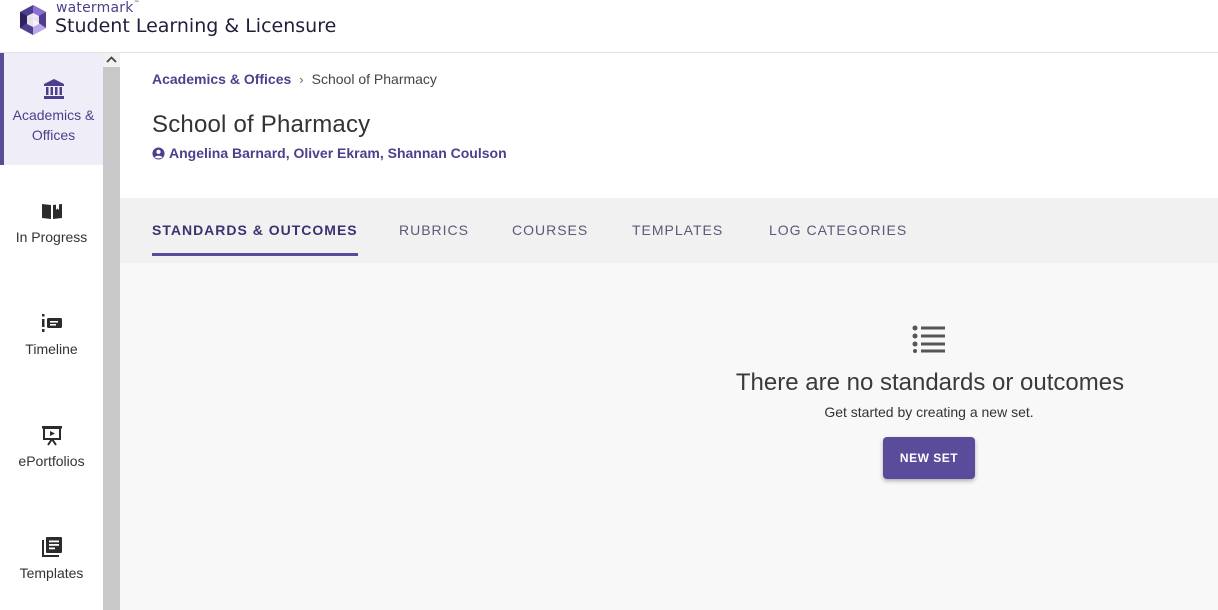 The height and width of the screenshot is (610, 1218). I want to click on user-circle-icon, so click(158, 153).